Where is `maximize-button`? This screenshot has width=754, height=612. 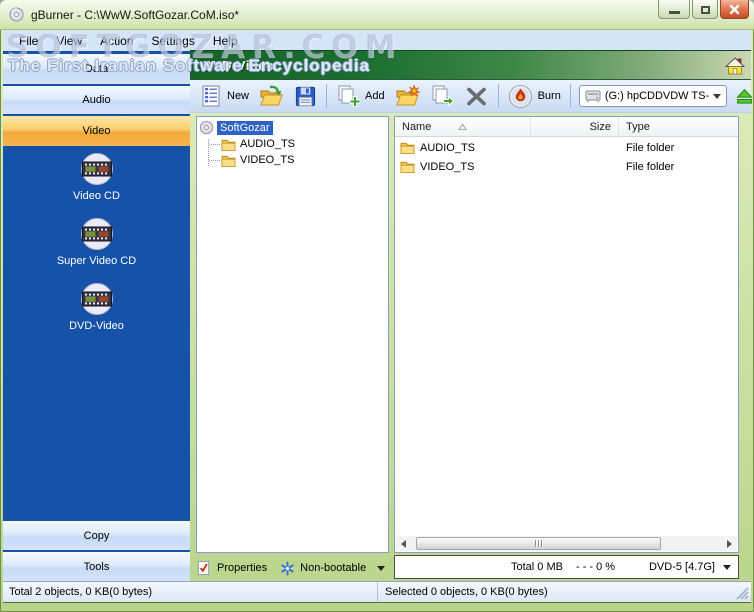 maximize-button is located at coordinates (705, 9).